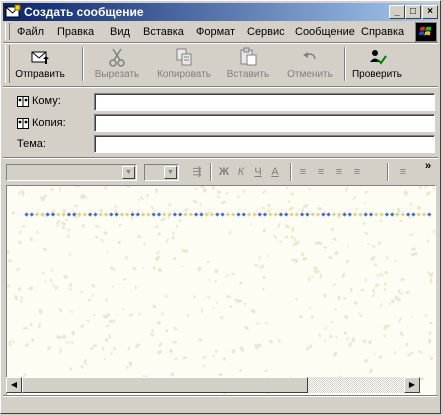 The image size is (443, 416). I want to click on menu-format: Формат, so click(215, 32).